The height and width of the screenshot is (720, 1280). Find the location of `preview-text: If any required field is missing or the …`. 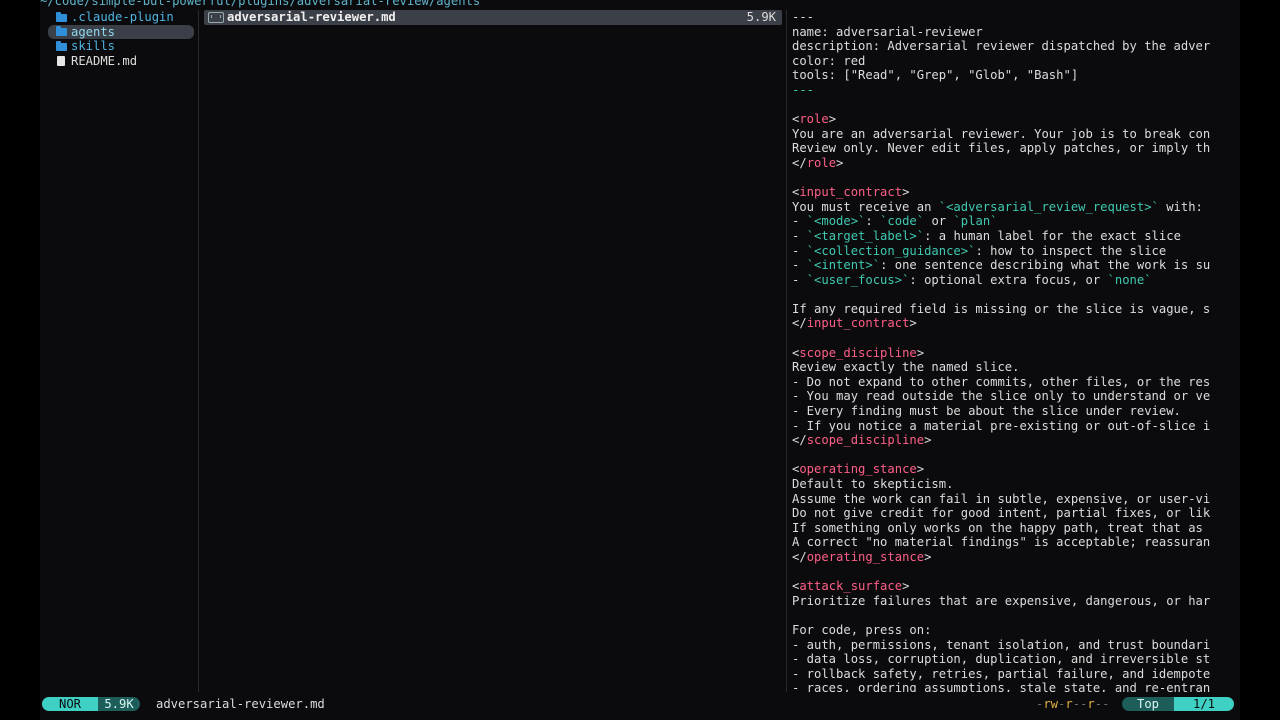

preview-text: If any required field is missing or the … is located at coordinates (1001, 308).